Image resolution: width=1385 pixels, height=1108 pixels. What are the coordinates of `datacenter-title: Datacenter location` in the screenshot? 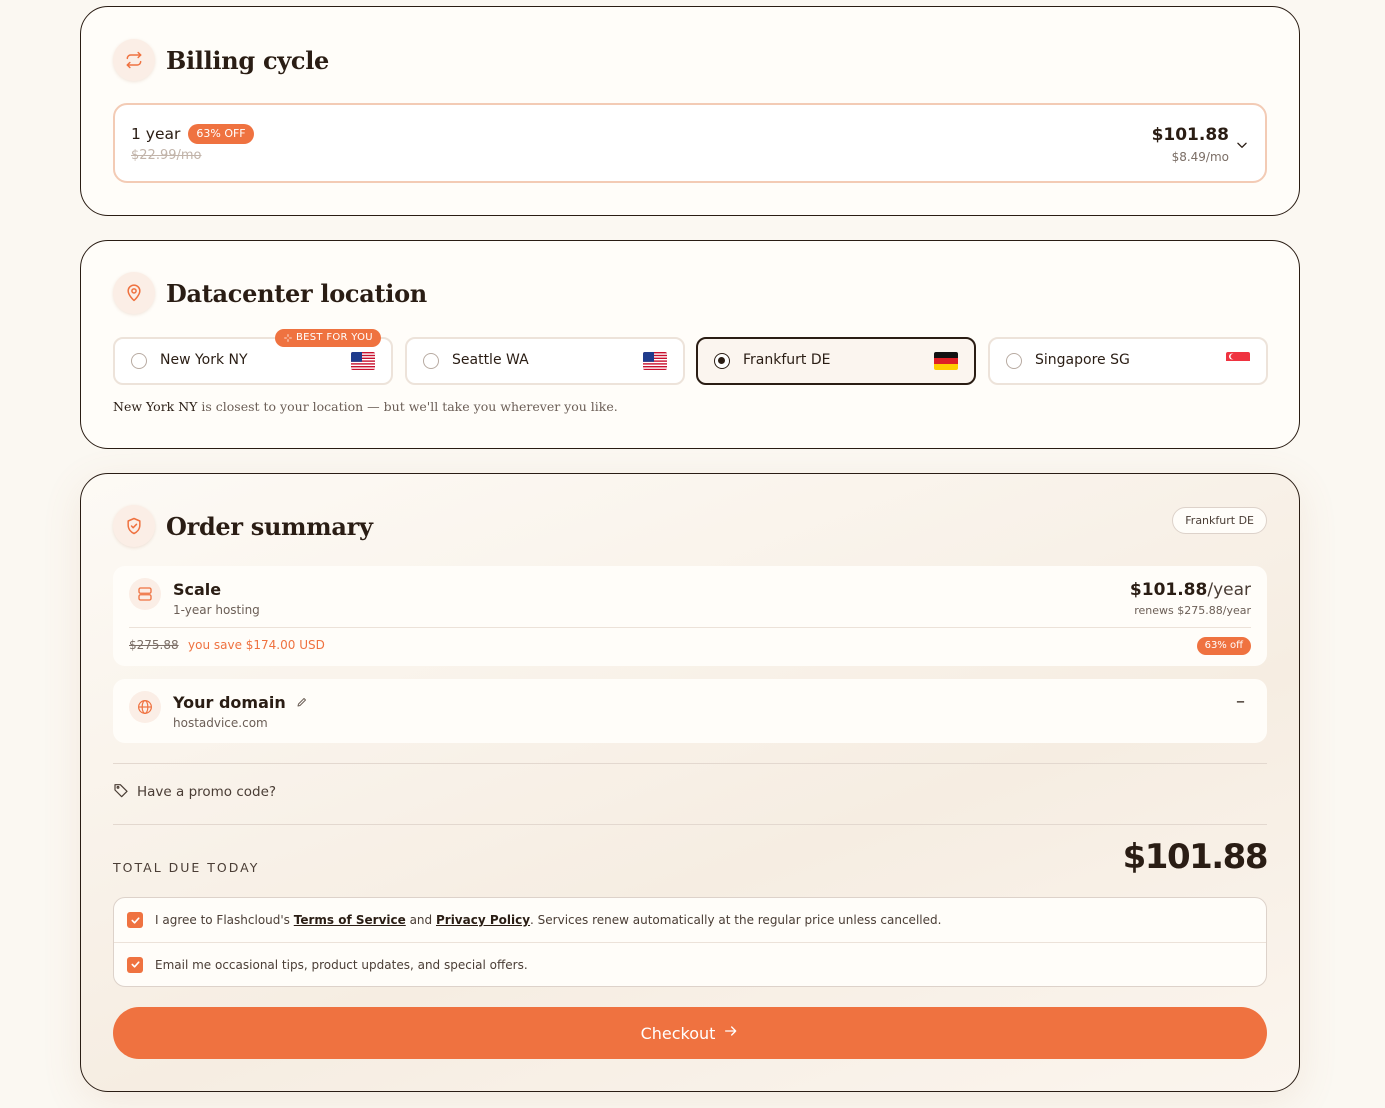 It's located at (296, 293).